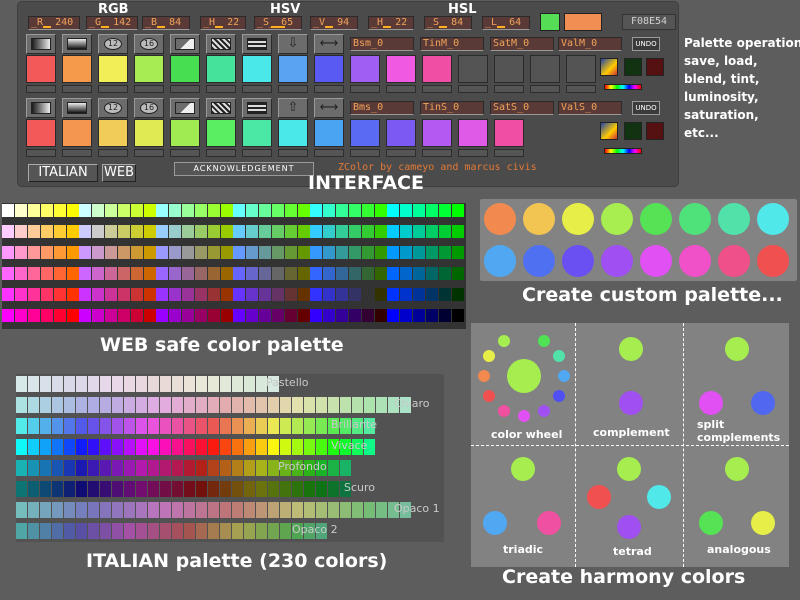 The image size is (800, 600). I want to click on undo-button-row1: UNDO, so click(646, 44).